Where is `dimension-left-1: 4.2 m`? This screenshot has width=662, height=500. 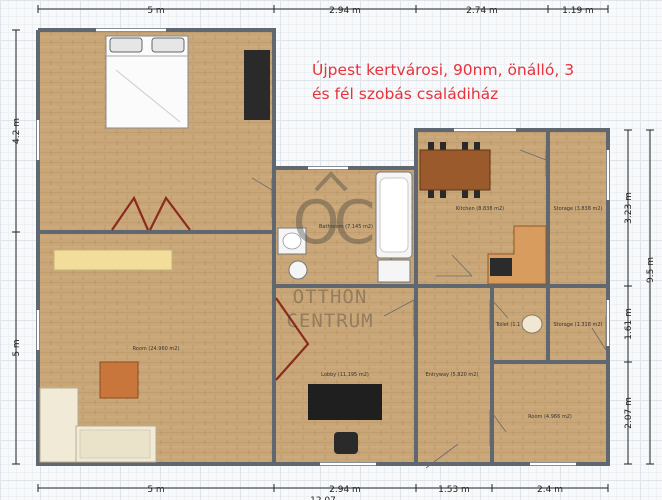
dimension-left-1: 4.2 m is located at coordinates (17, 131).